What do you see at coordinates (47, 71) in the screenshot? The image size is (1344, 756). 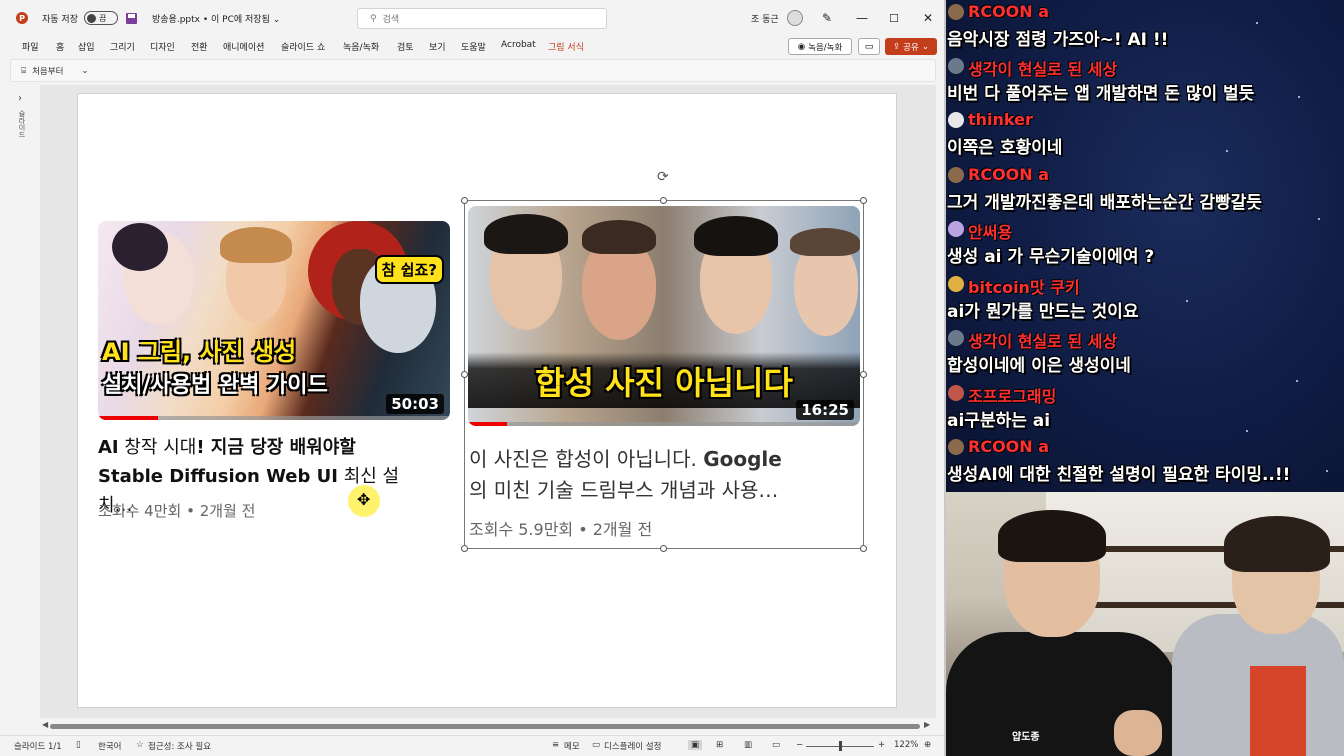 I see `from-start-button: 처음부터` at bounding box center [47, 71].